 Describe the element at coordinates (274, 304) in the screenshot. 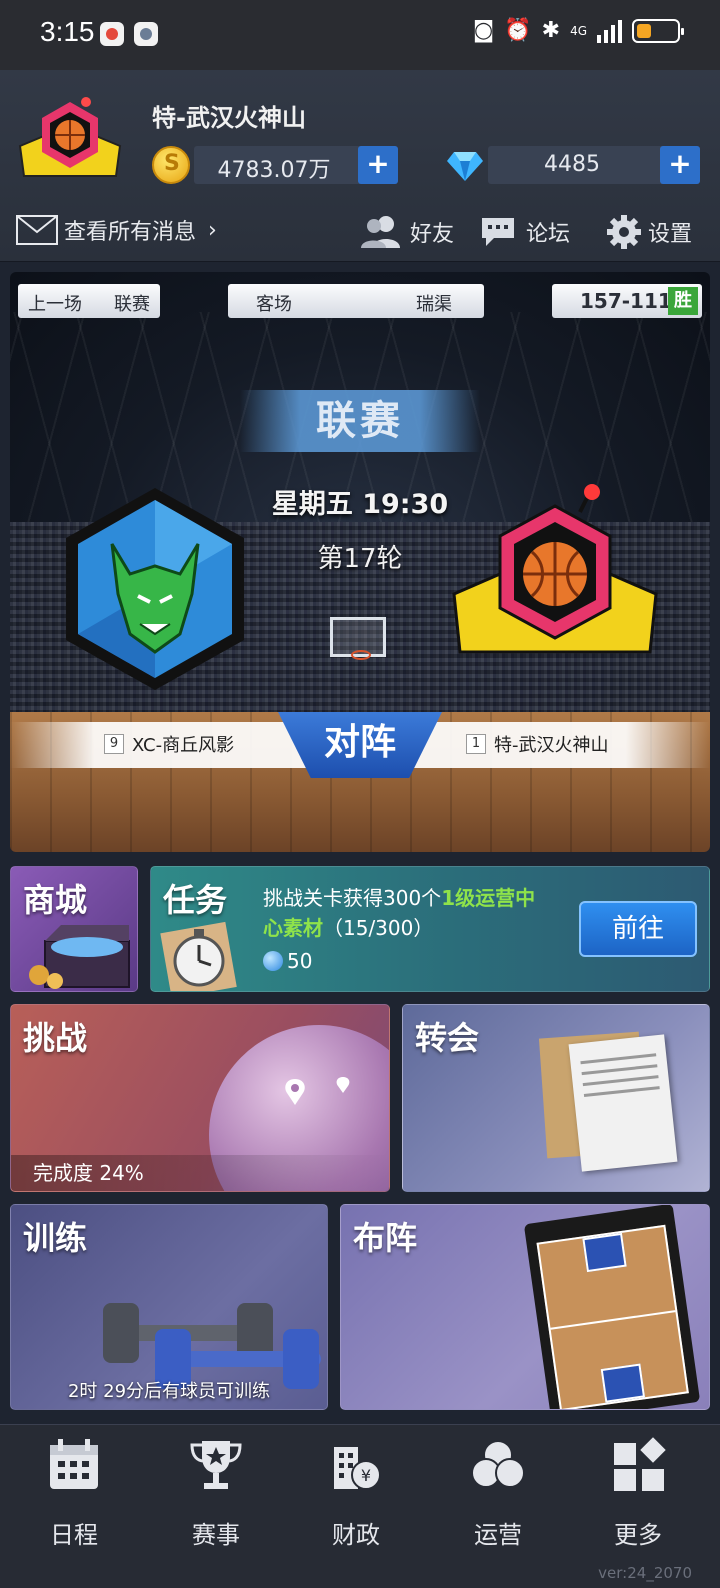

I see `venue-label: 客场` at that location.